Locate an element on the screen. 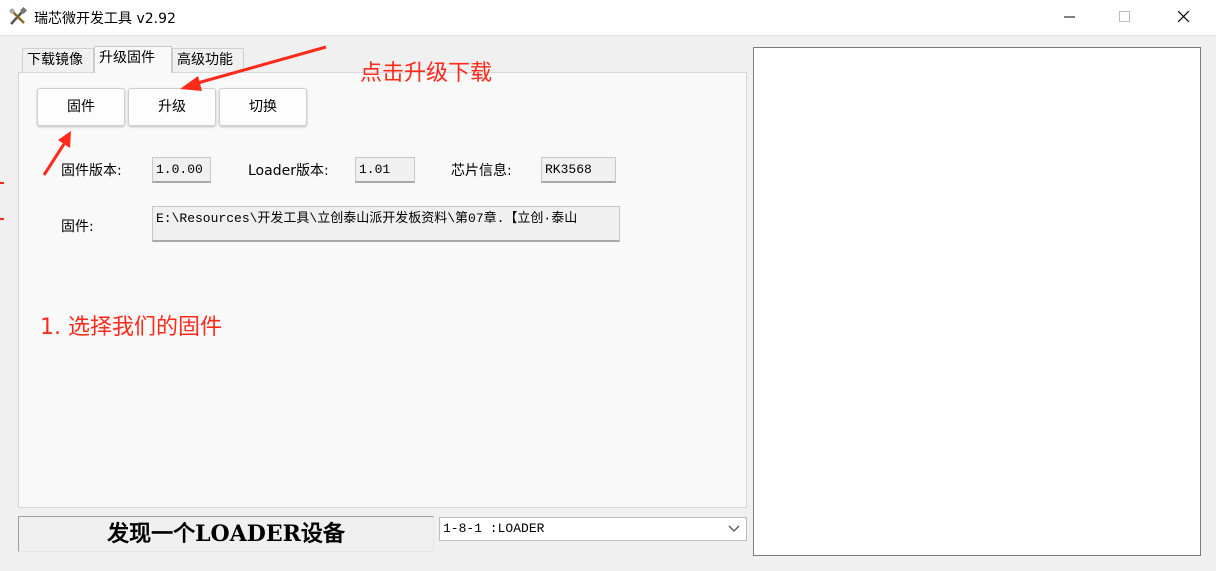 This screenshot has height=571, width=1216. upgrade-button: 升级 is located at coordinates (172, 107).